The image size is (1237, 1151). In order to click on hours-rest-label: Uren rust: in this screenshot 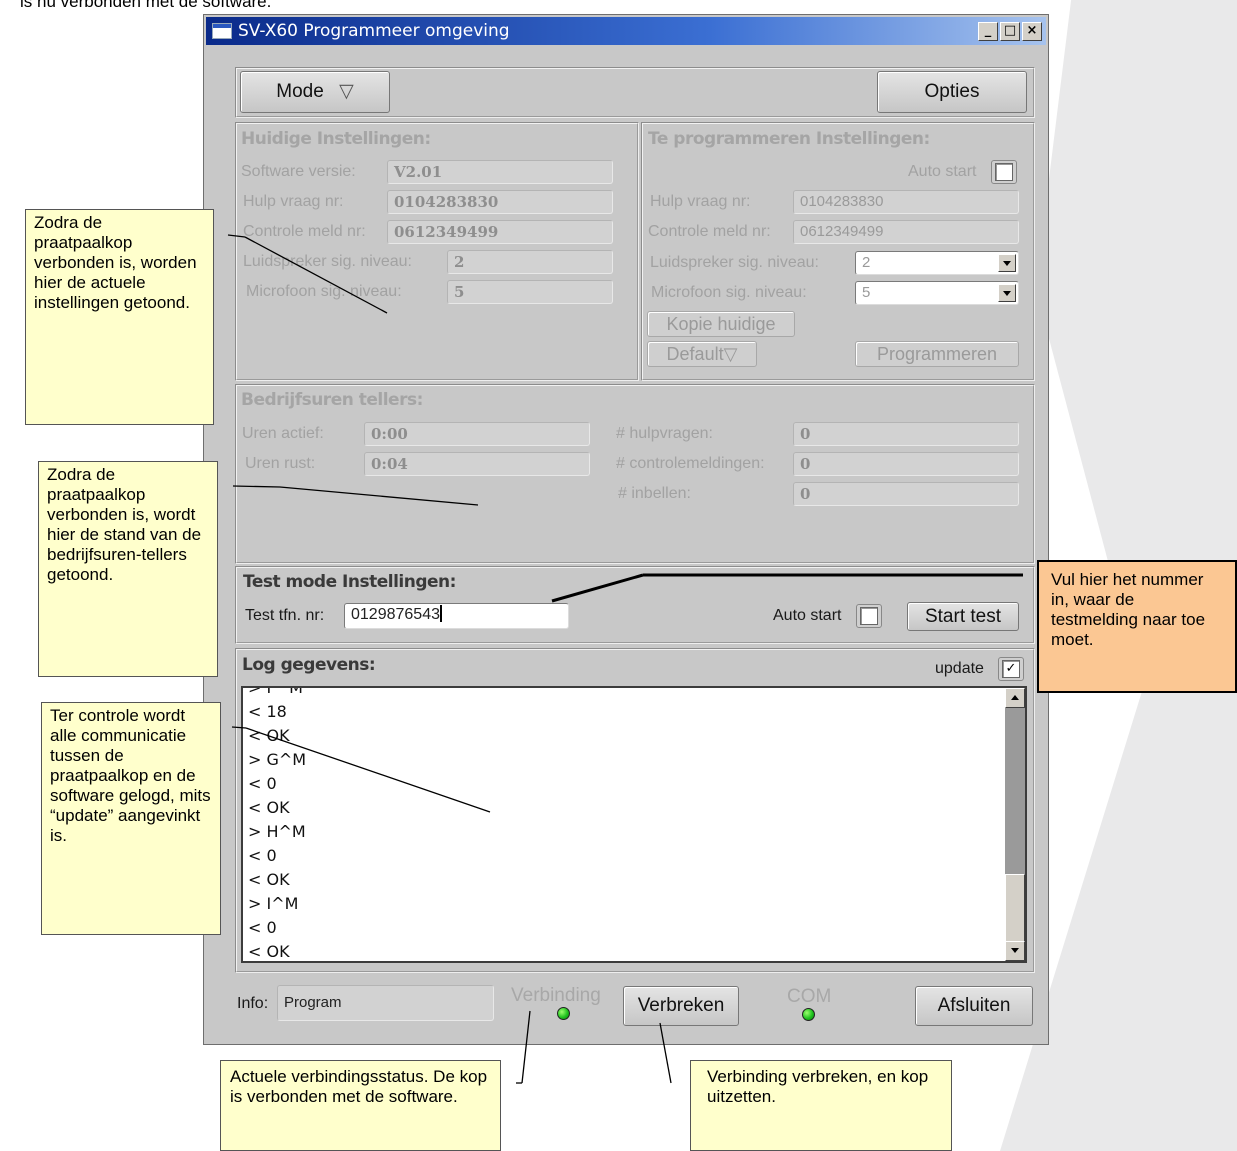, I will do `click(280, 463)`.